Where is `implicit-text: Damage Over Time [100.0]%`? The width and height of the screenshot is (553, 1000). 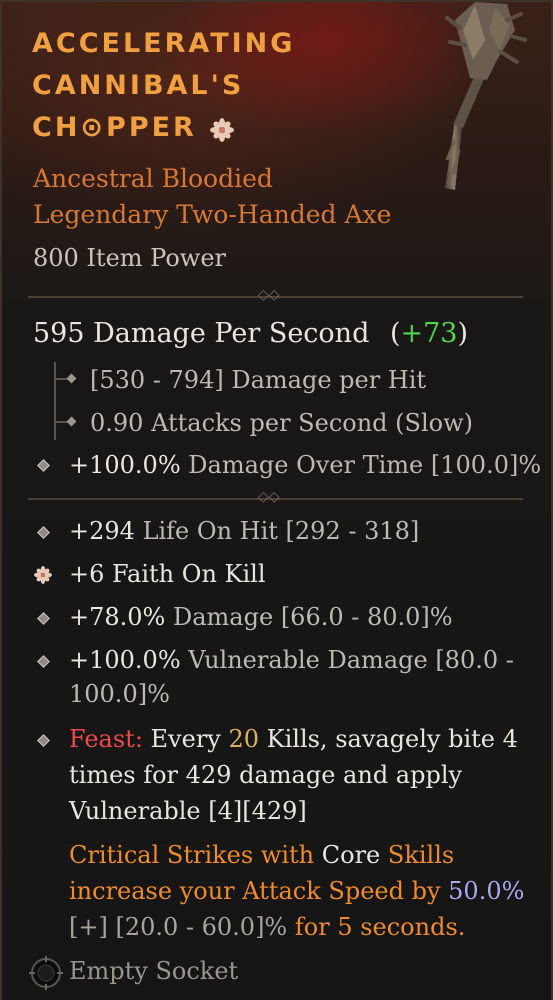 implicit-text: Damage Over Time [100.0]% is located at coordinates (365, 465).